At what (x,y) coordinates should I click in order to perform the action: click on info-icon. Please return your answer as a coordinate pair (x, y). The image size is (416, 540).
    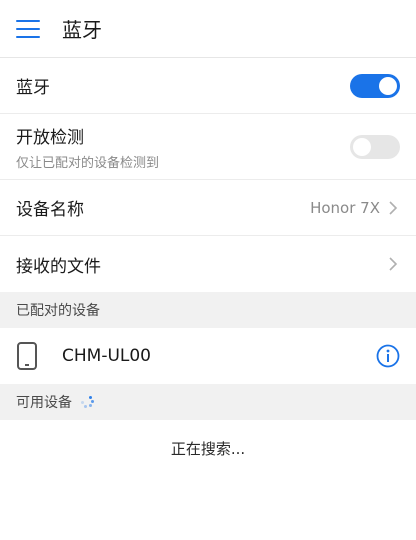
    Looking at the image, I should click on (388, 356).